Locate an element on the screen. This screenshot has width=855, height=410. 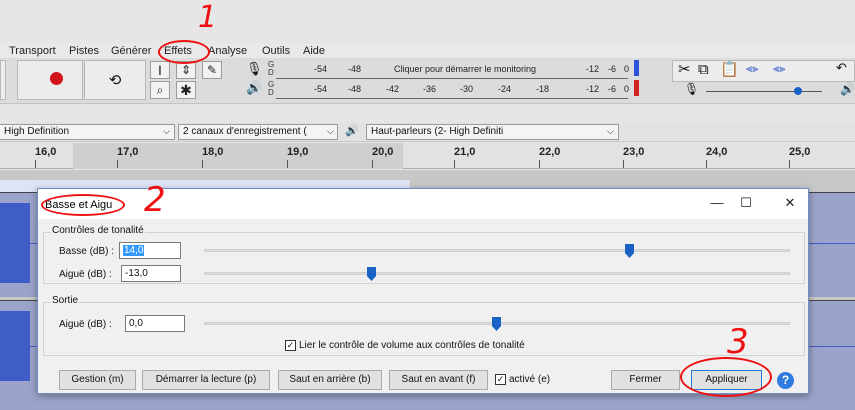
menu-pistes: Pistes is located at coordinates (84, 51).